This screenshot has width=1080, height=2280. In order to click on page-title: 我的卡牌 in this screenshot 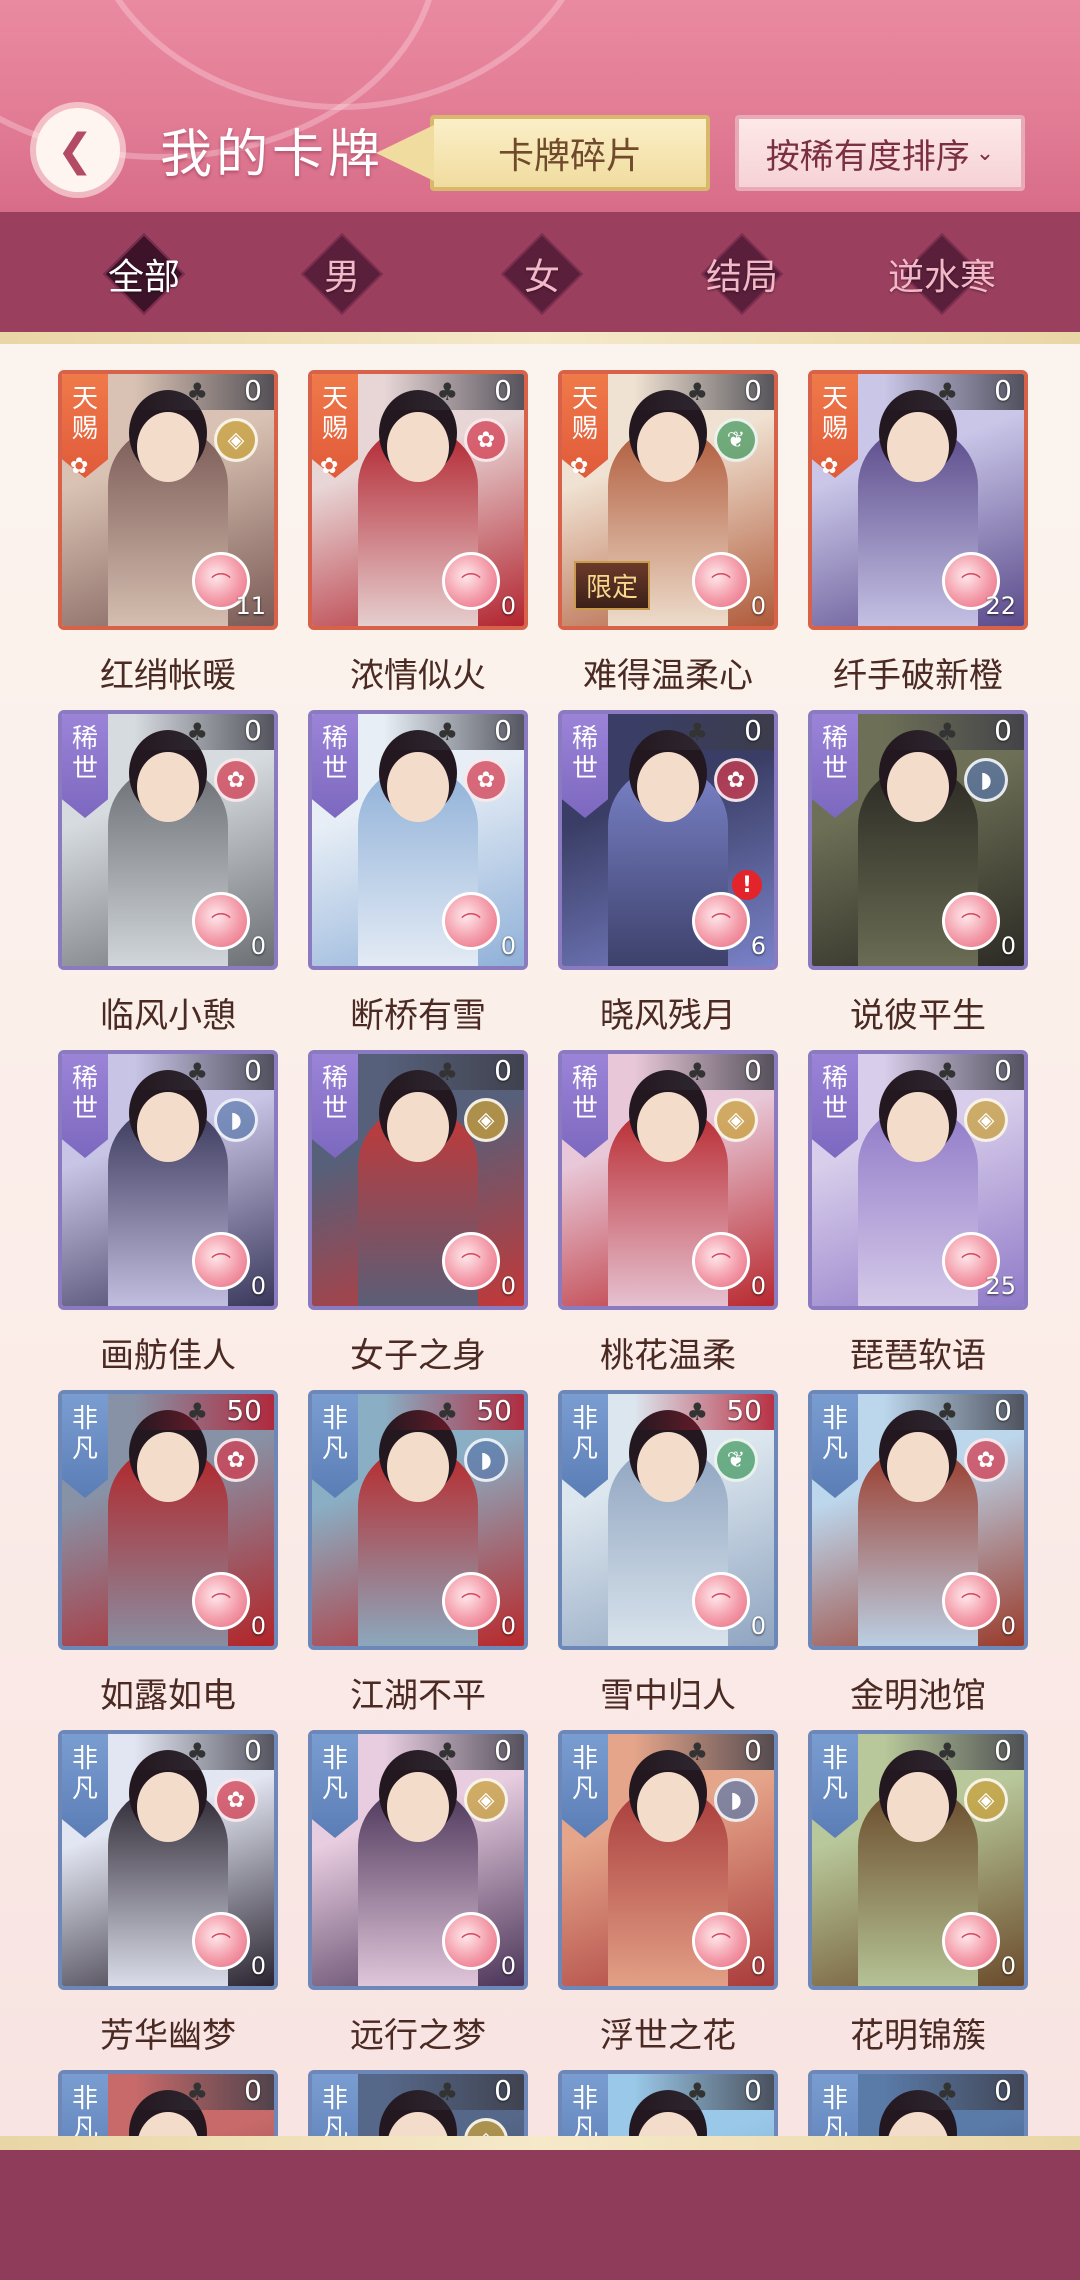, I will do `click(272, 155)`.